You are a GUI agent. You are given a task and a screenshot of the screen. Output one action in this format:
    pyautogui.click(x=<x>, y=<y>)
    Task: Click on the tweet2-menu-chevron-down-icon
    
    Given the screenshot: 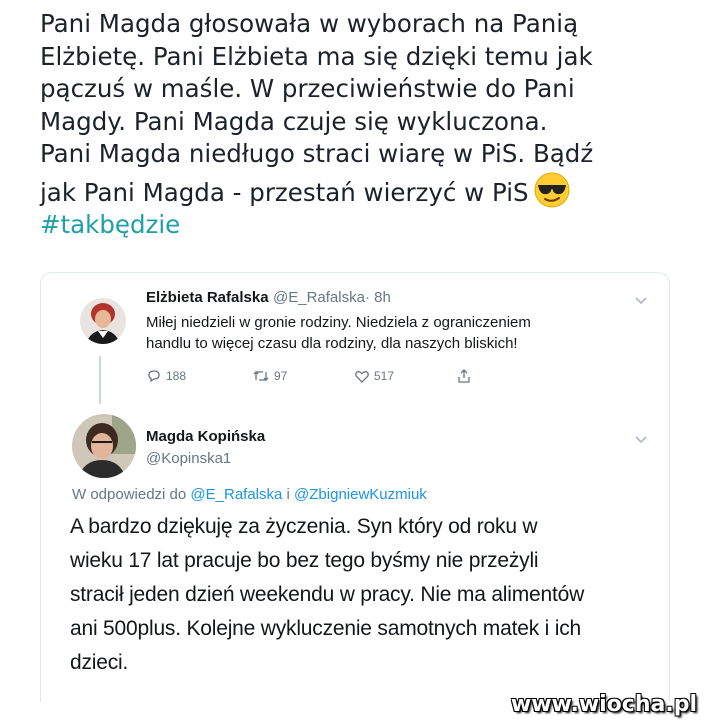 What is the action you would take?
    pyautogui.click(x=641, y=438)
    